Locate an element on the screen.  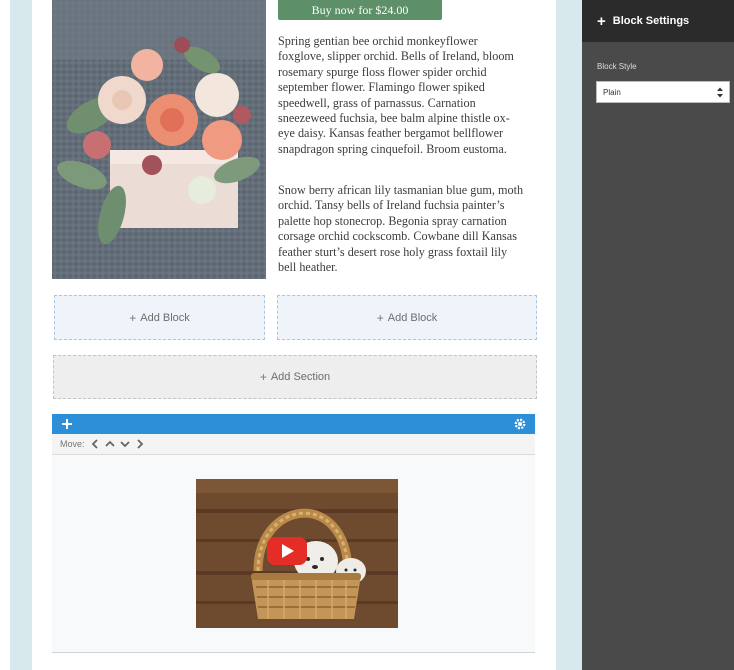
sidebar-header: + Block Settings is located at coordinates (658, 21).